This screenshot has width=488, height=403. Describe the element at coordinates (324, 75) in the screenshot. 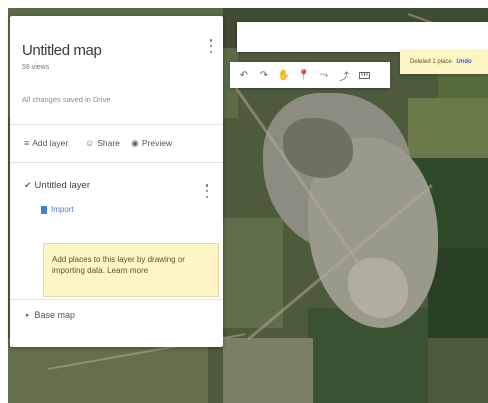

I see `draw-line-icon: ⤳` at that location.